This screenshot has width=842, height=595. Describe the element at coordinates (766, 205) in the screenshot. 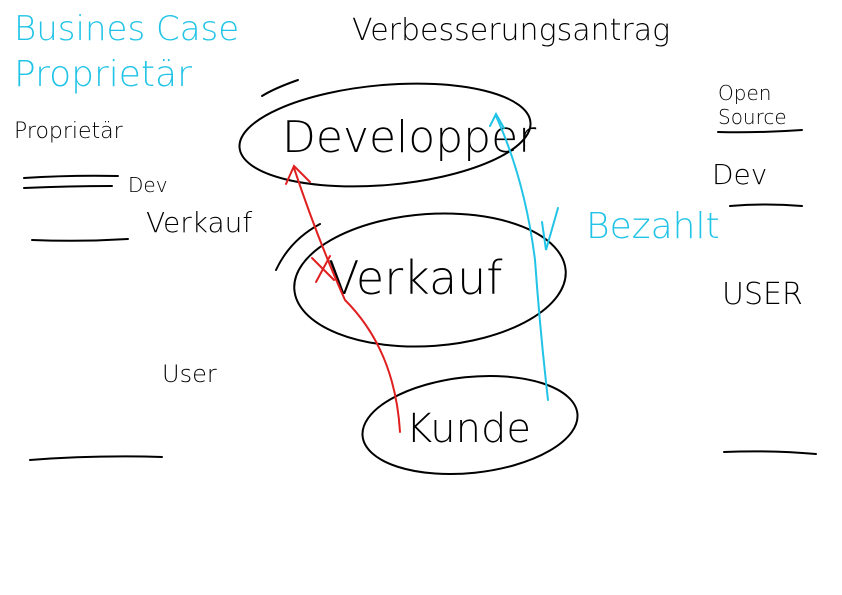

I see `right-dev-blank-line` at that location.